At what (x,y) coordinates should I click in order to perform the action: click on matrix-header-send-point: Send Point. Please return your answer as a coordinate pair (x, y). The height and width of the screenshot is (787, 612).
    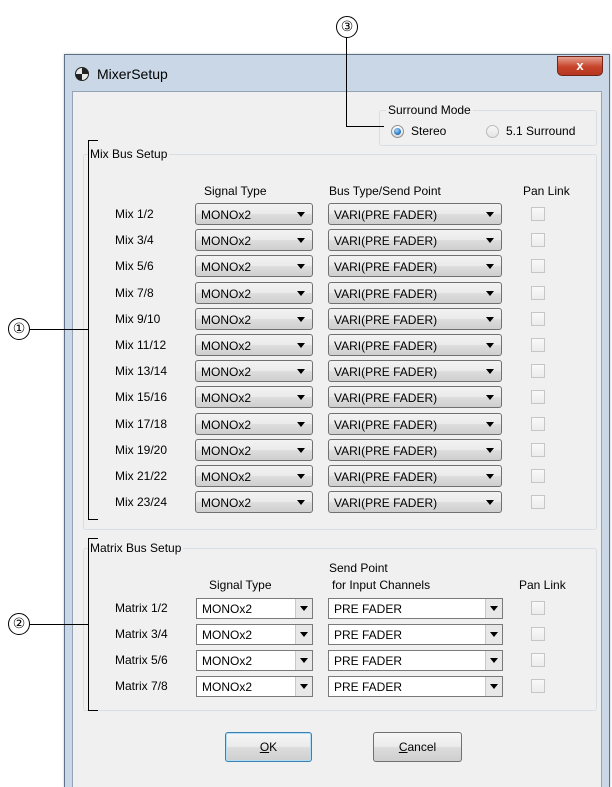
    Looking at the image, I should click on (358, 568).